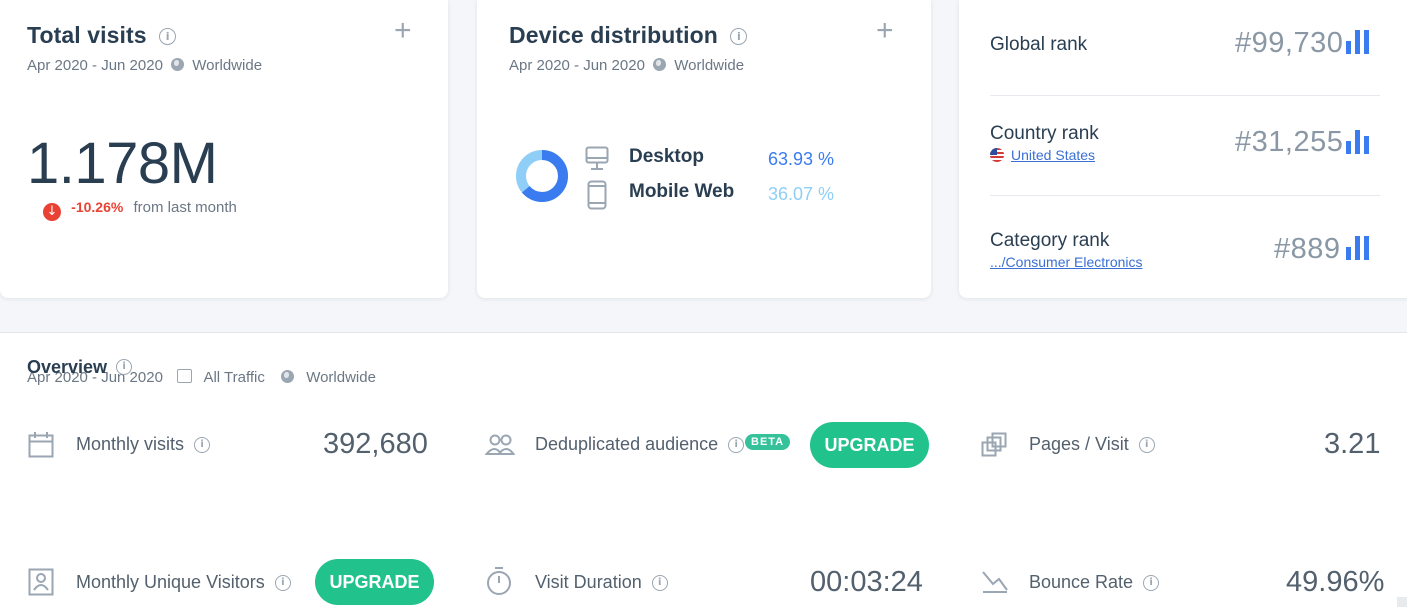 The height and width of the screenshot is (608, 1407). What do you see at coordinates (185, 376) in the screenshot?
I see `traffic-icon` at bounding box center [185, 376].